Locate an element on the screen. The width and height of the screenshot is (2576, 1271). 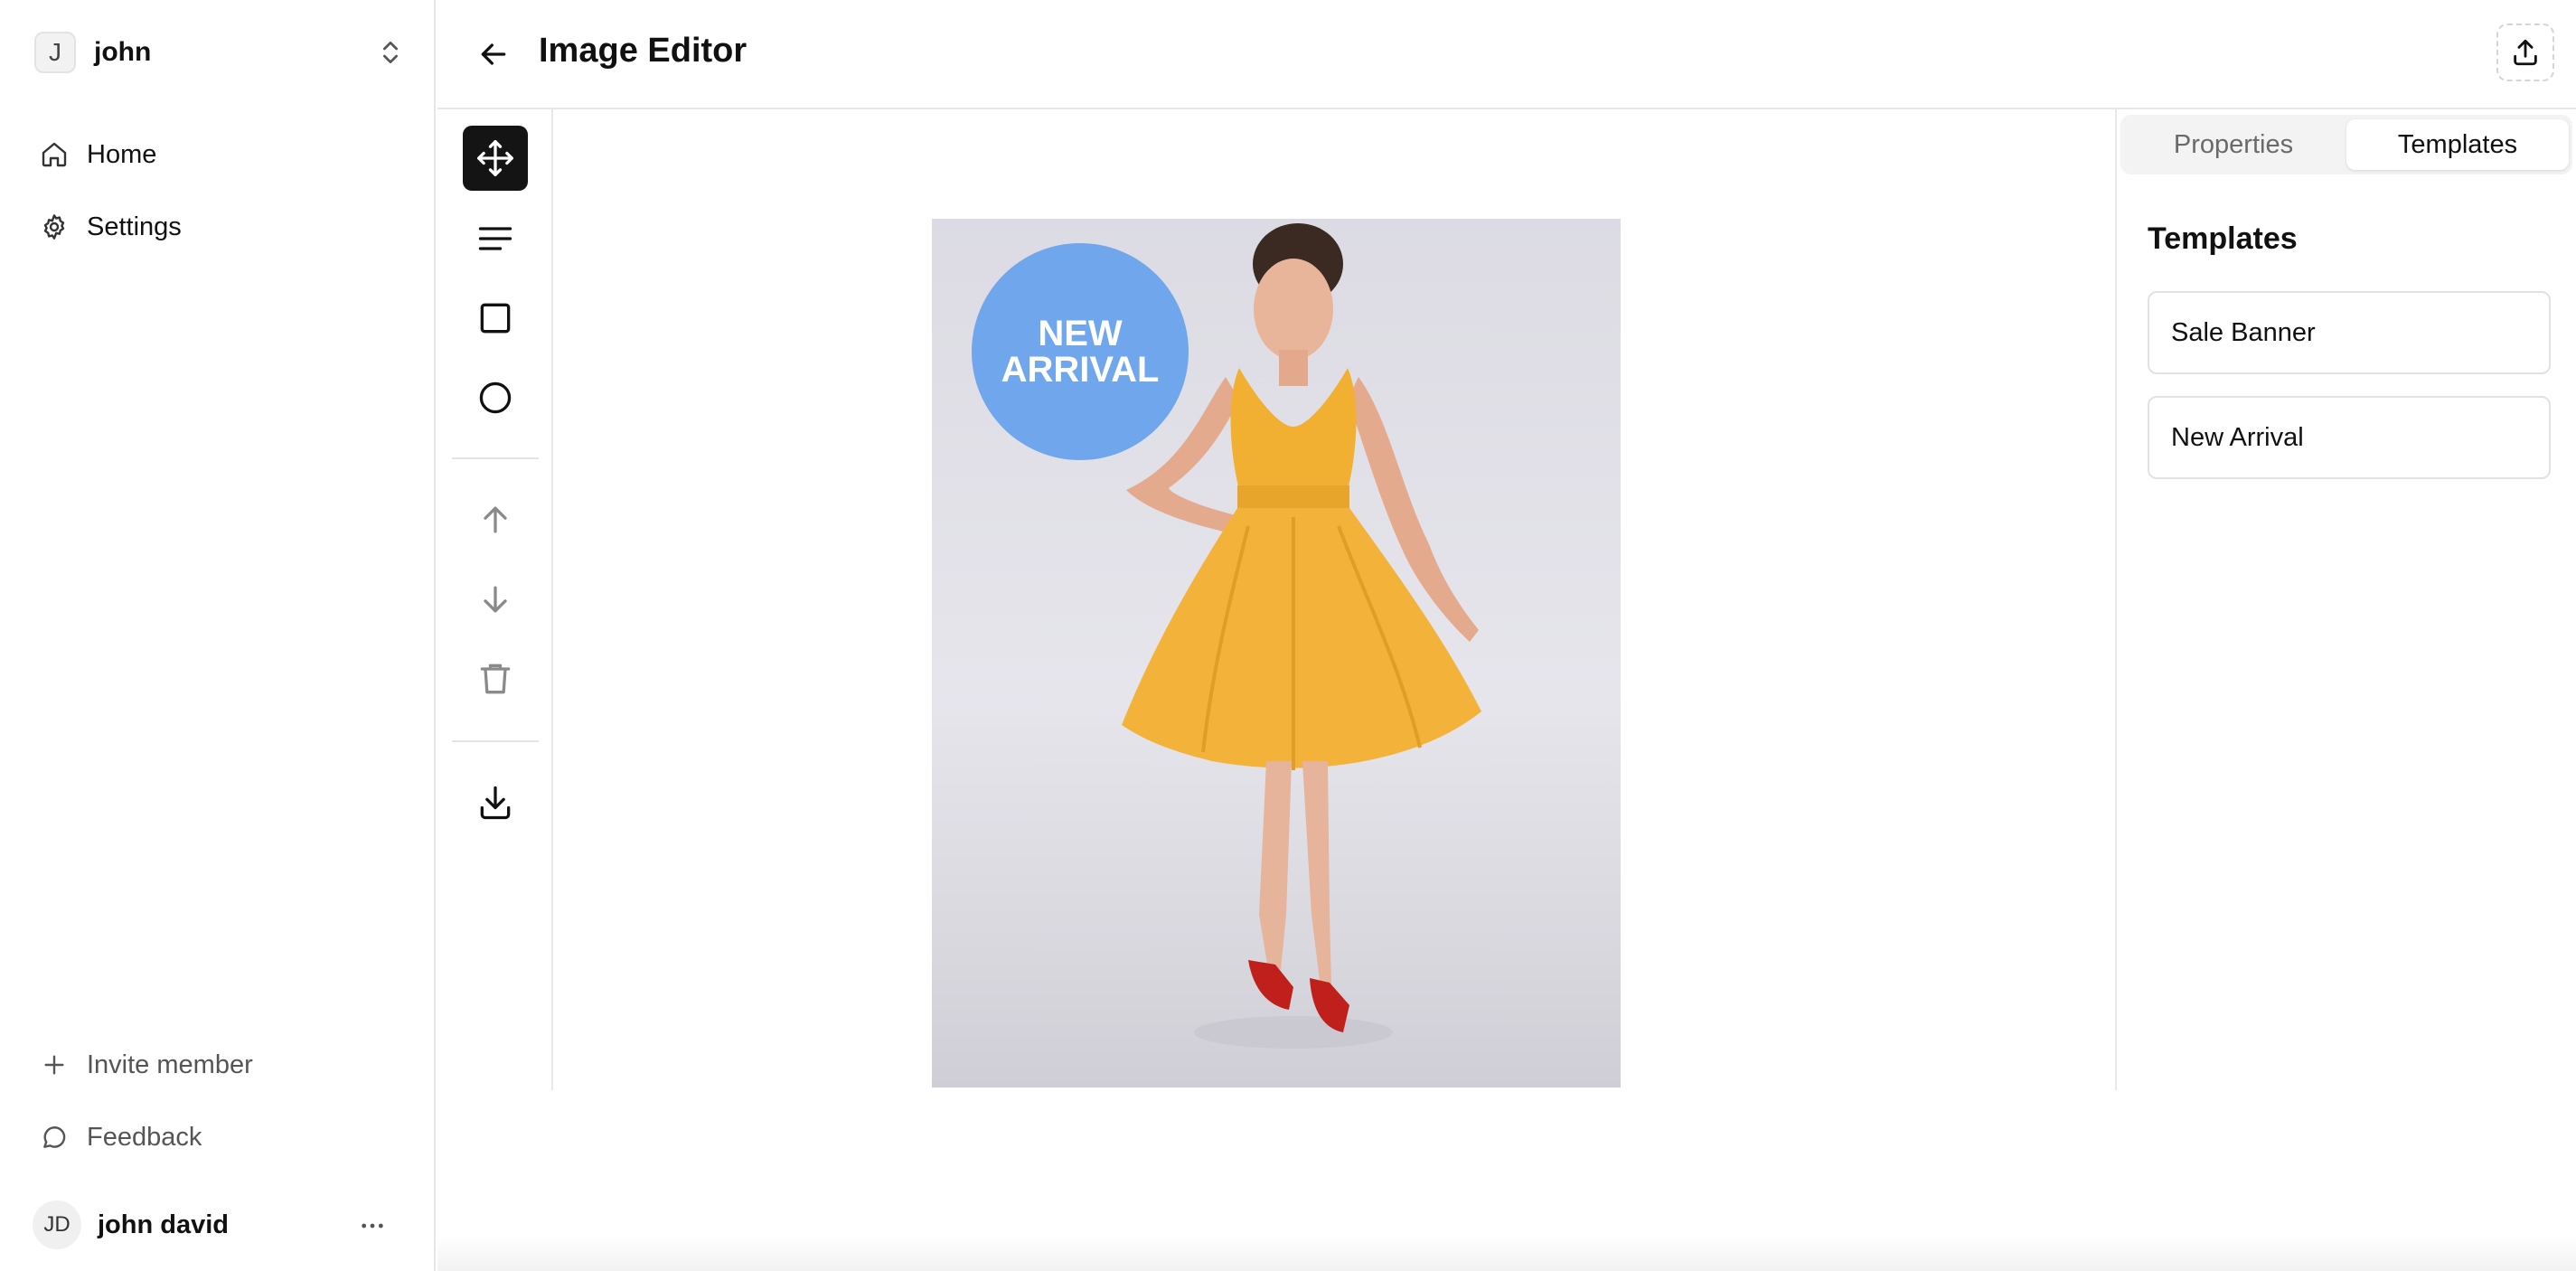
delete-button is located at coordinates (496, 678).